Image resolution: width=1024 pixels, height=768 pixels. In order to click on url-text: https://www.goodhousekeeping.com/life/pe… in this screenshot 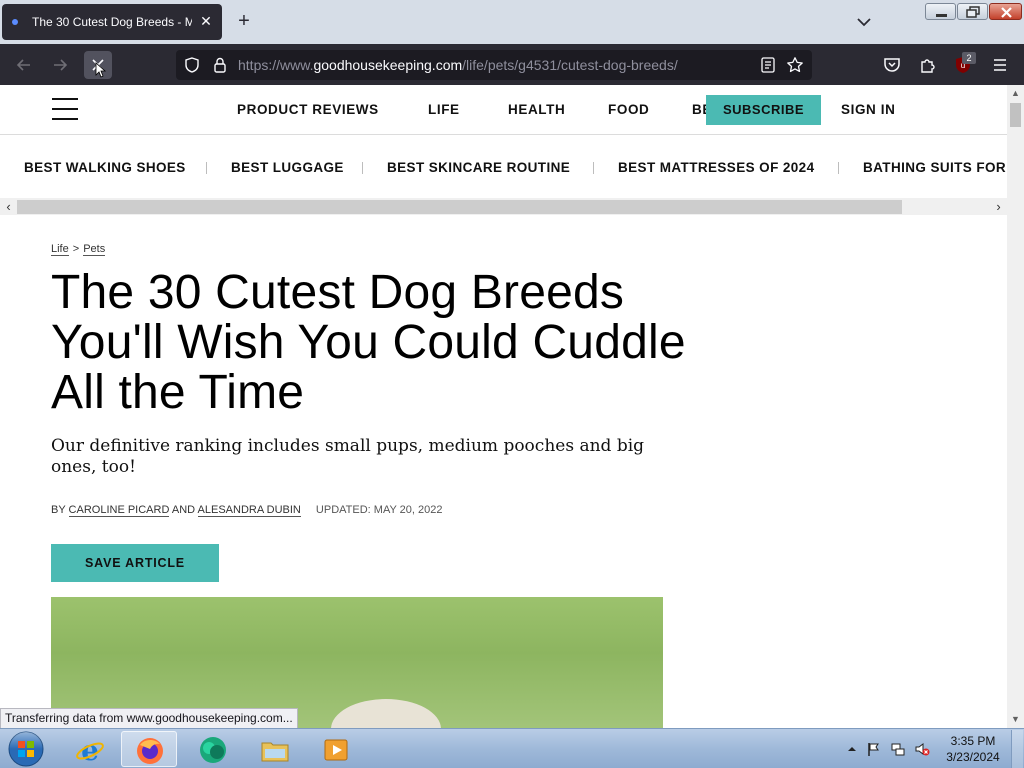, I will do `click(458, 65)`.